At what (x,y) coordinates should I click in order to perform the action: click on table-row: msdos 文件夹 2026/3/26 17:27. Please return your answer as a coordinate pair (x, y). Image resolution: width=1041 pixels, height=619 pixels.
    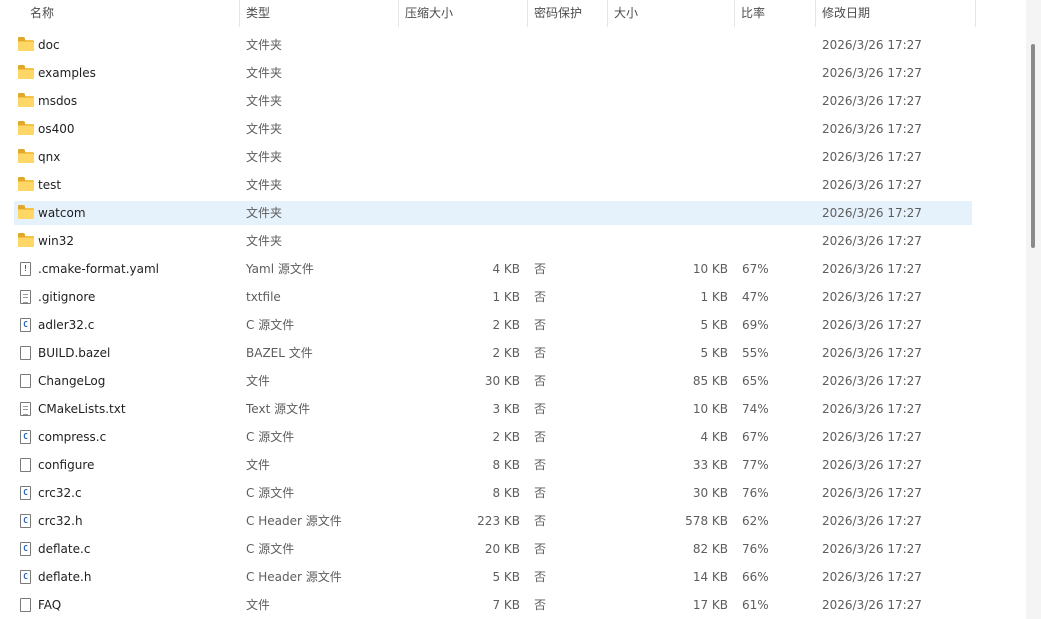
    Looking at the image, I should click on (493, 101).